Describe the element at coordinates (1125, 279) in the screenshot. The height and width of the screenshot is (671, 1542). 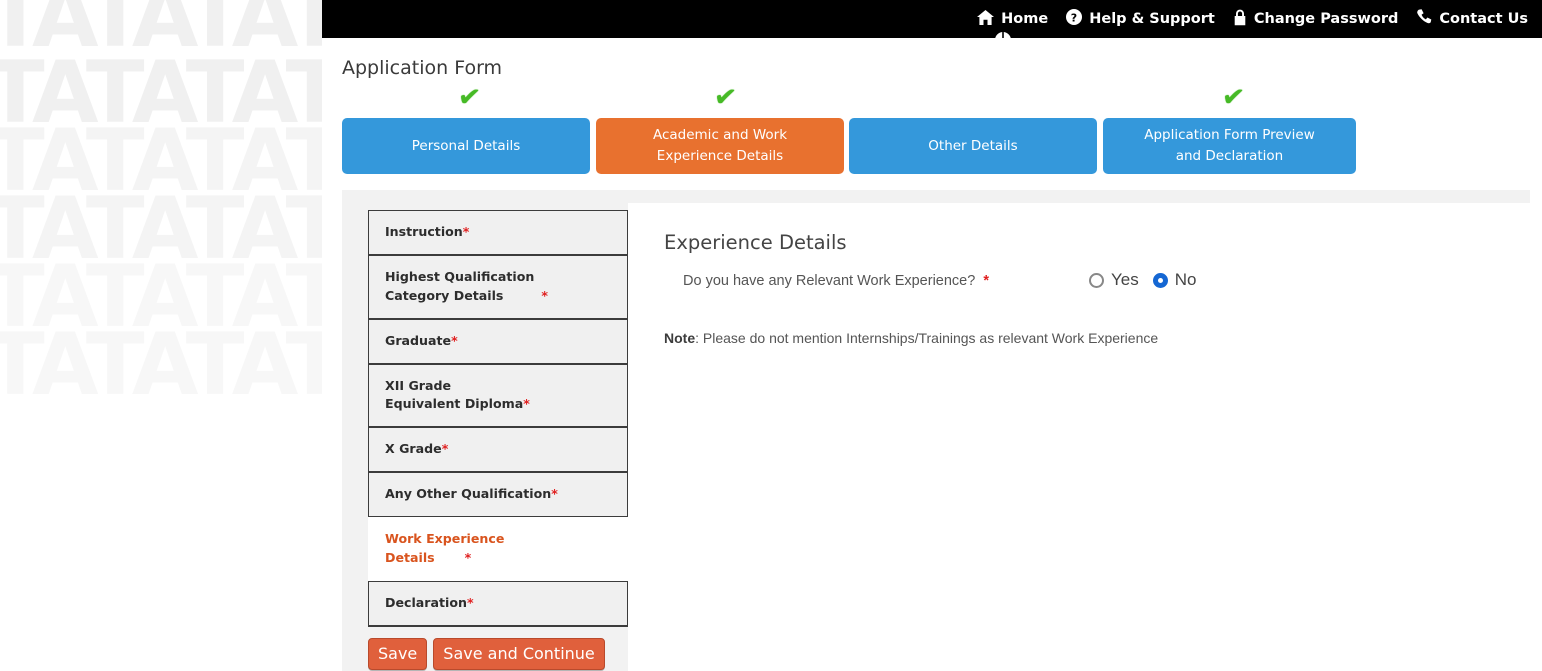
I see `radio-option-yes-label: Yes` at that location.